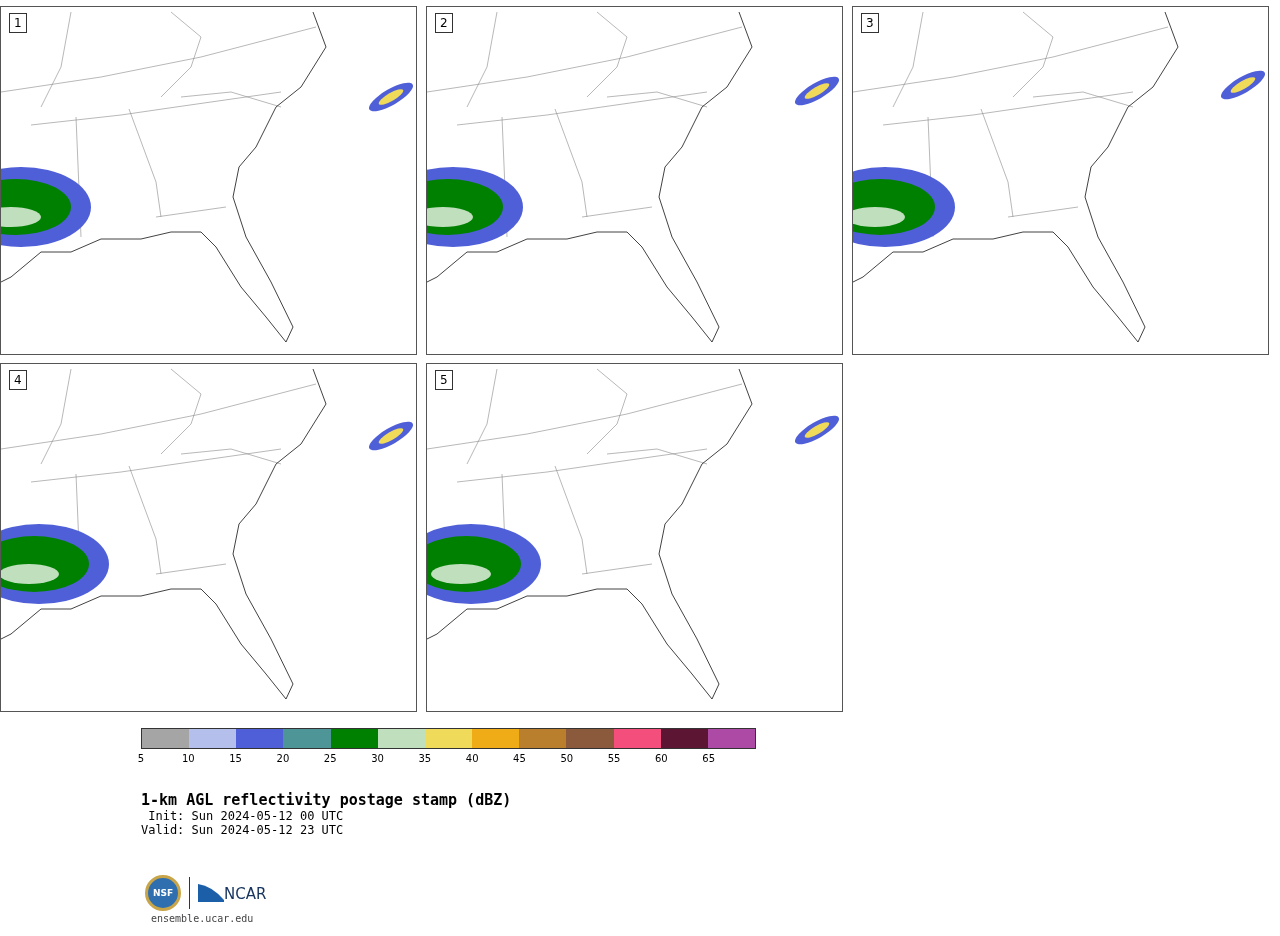  Describe the element at coordinates (519, 758) in the screenshot. I see `tick-label: 45` at that location.